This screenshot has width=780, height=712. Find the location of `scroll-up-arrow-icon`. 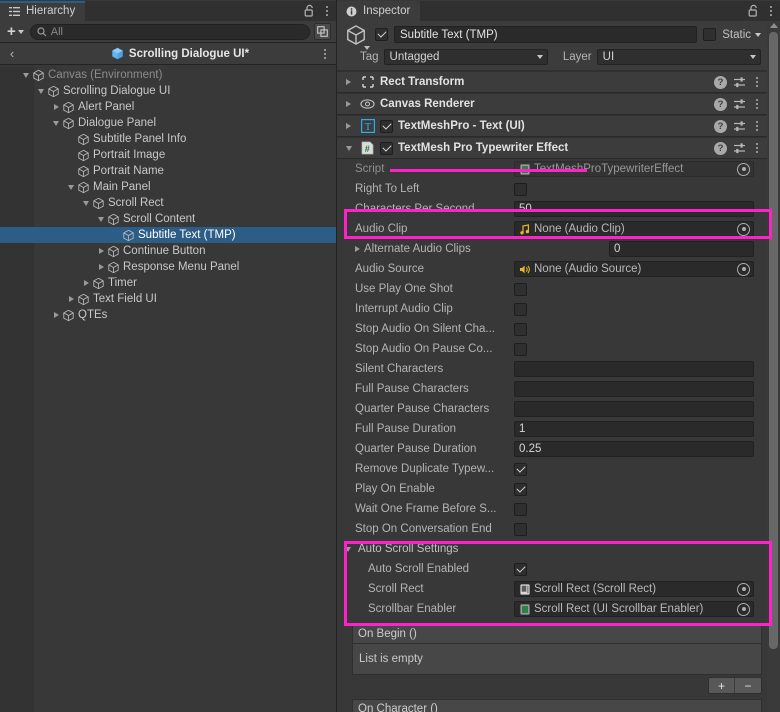

scroll-up-arrow-icon is located at coordinates (773, 25).